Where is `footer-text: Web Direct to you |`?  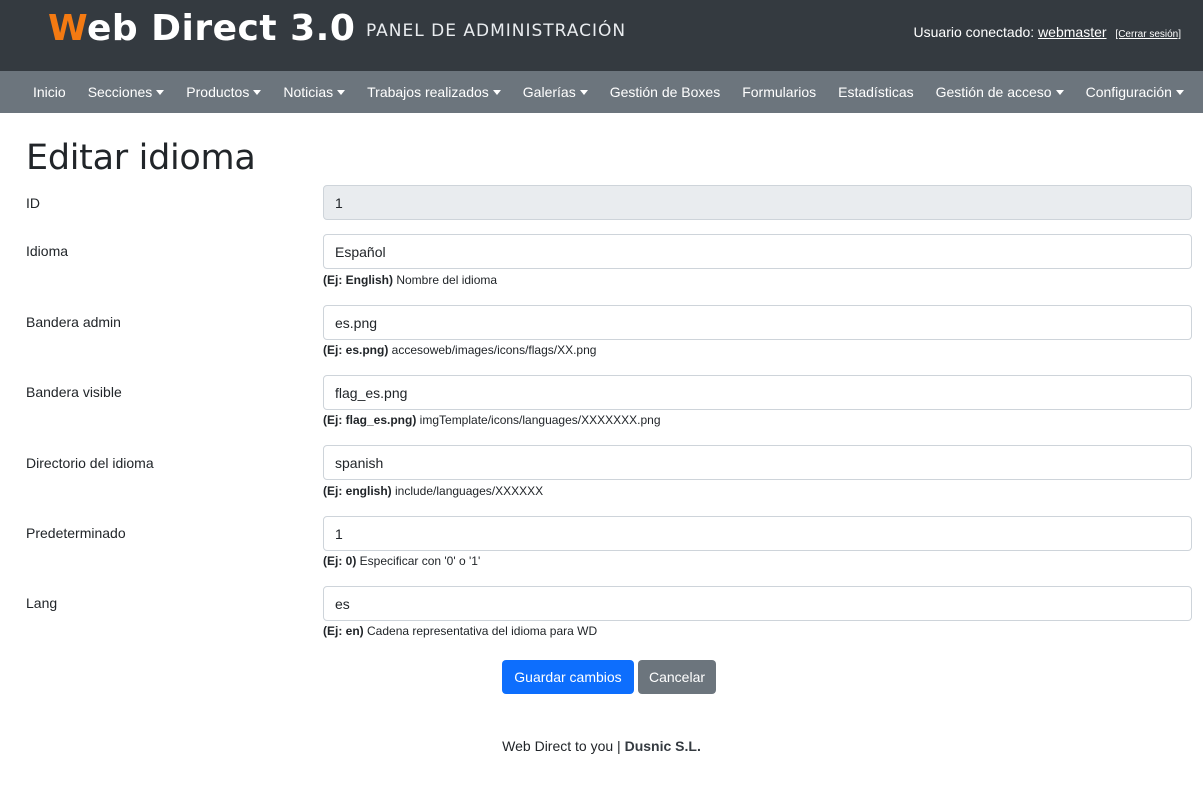 footer-text: Web Direct to you | is located at coordinates (563, 746).